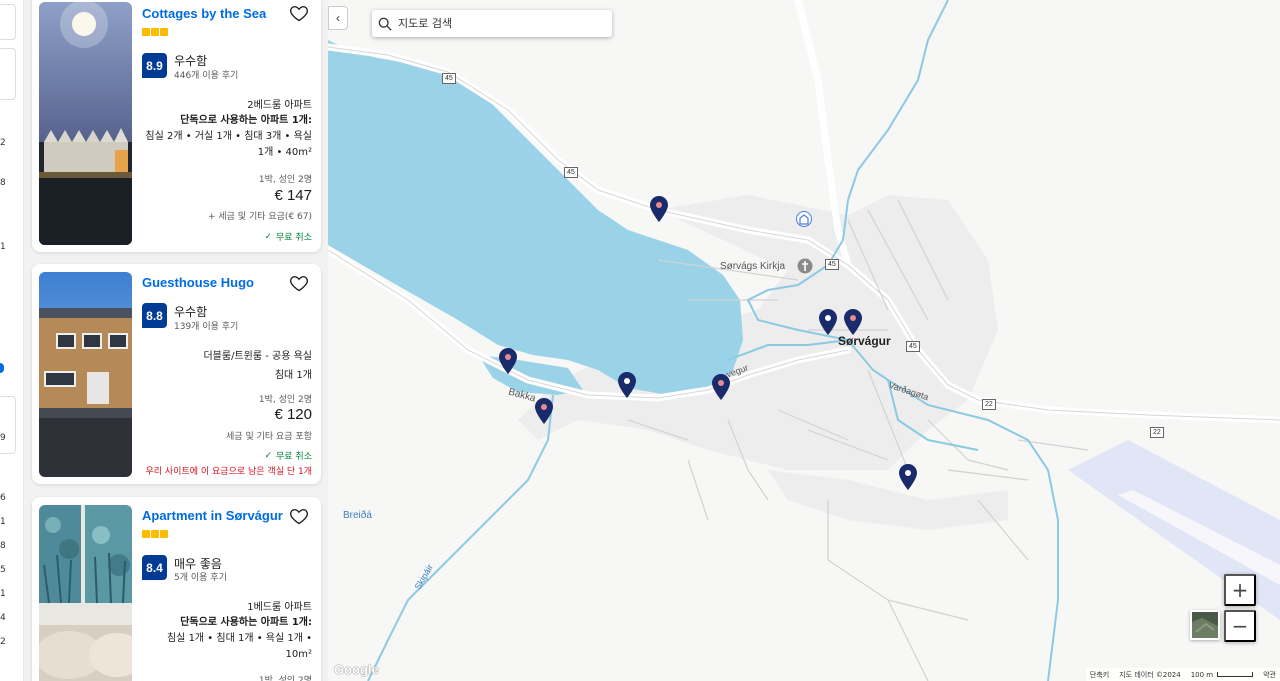 The height and width of the screenshot is (681, 1280). What do you see at coordinates (12, 340) in the screenshot?
I see `filter-sidebar: 2 8 1 9 6 1 8 5 1 4 2` at bounding box center [12, 340].